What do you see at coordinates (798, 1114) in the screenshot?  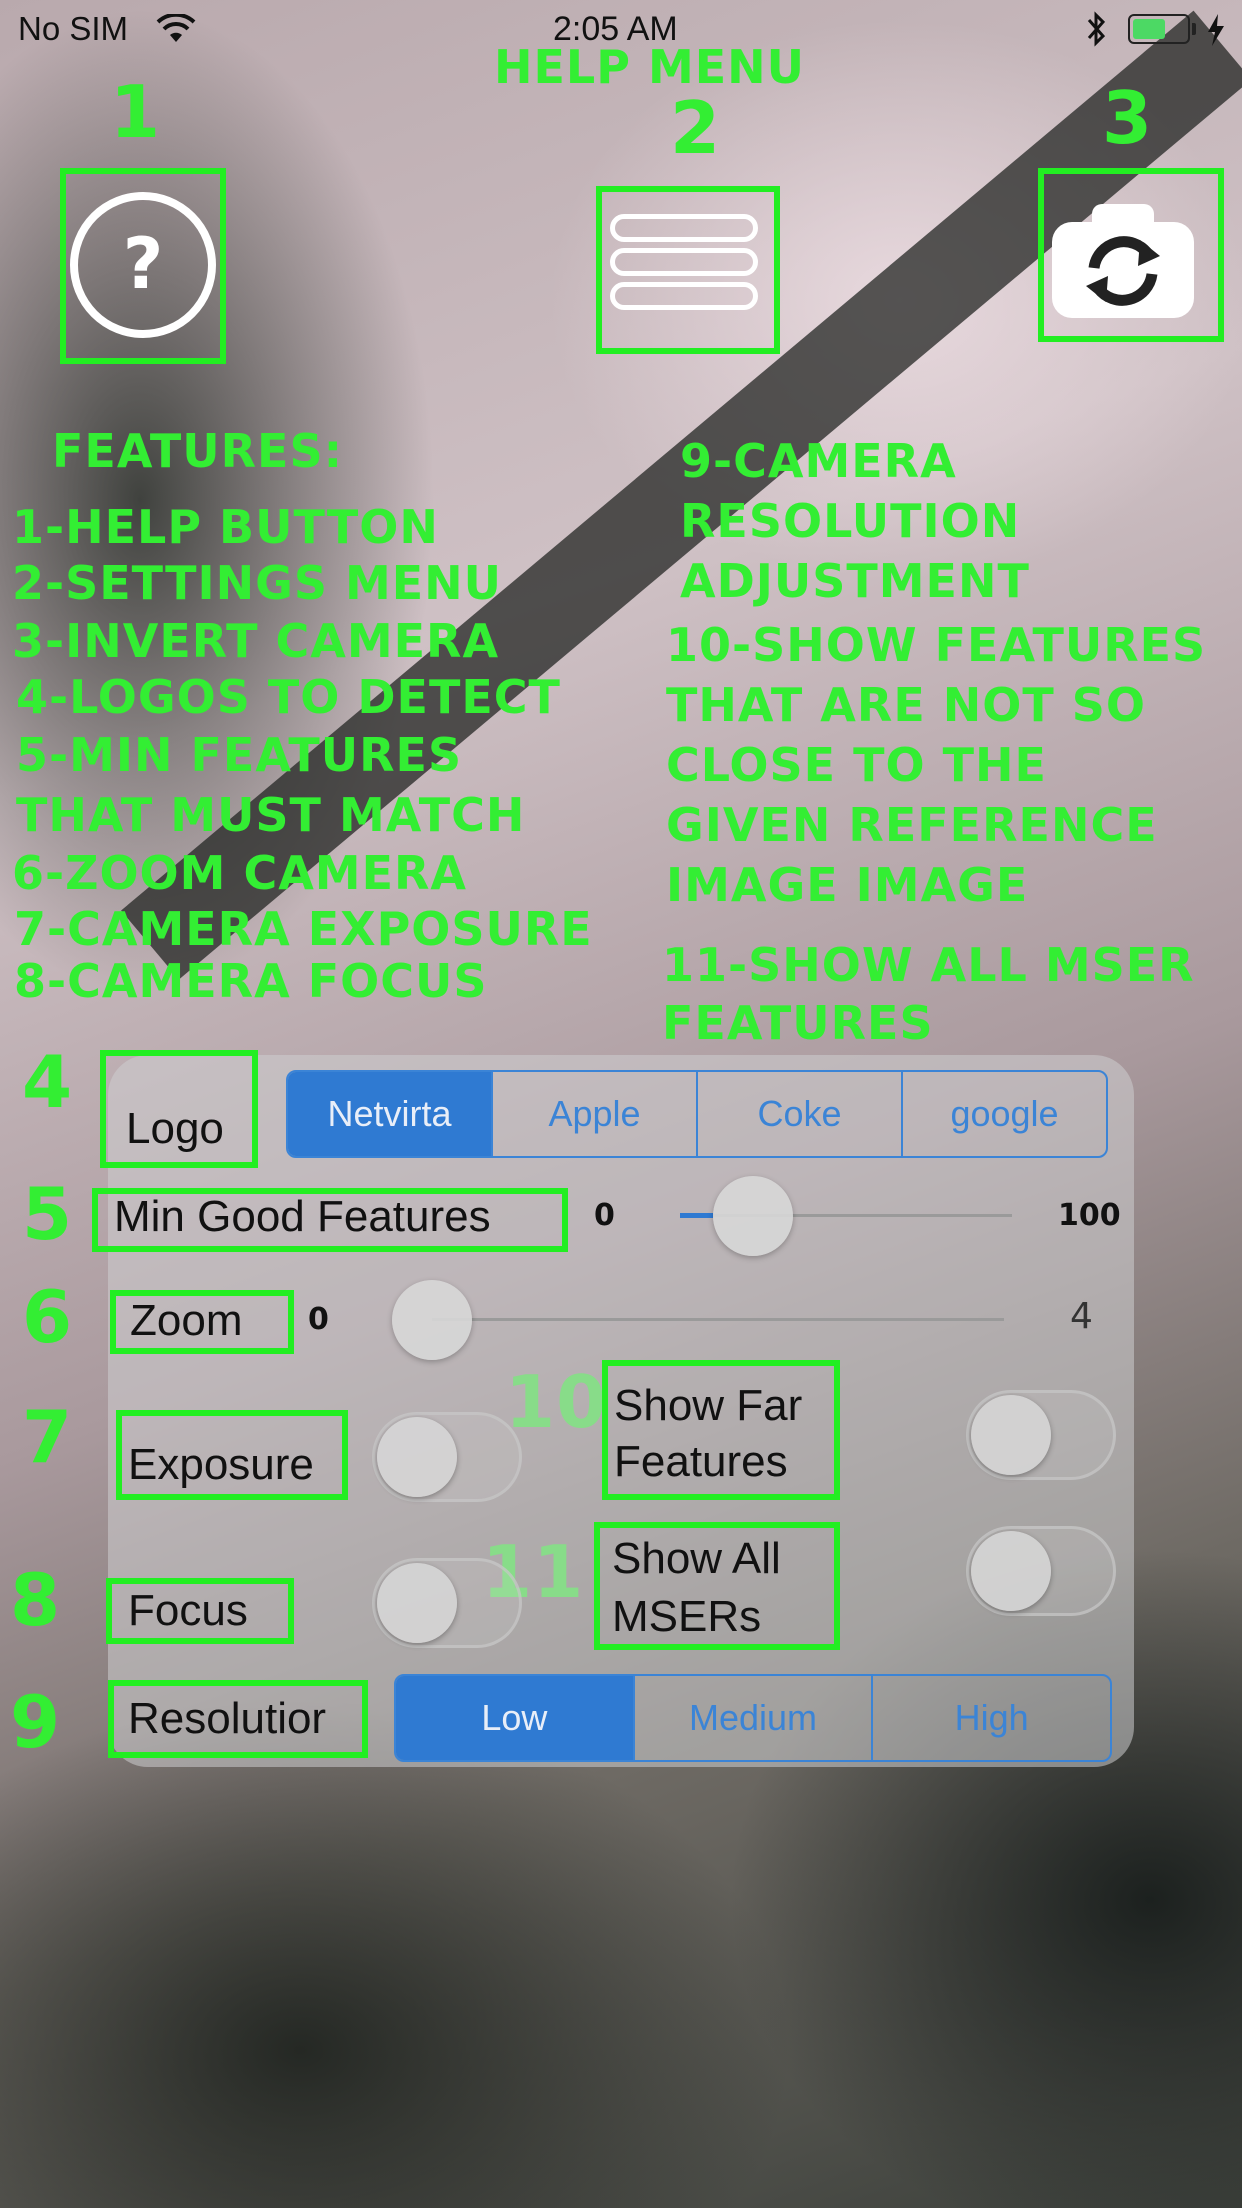 I see `logo-option-coke: Coke` at bounding box center [798, 1114].